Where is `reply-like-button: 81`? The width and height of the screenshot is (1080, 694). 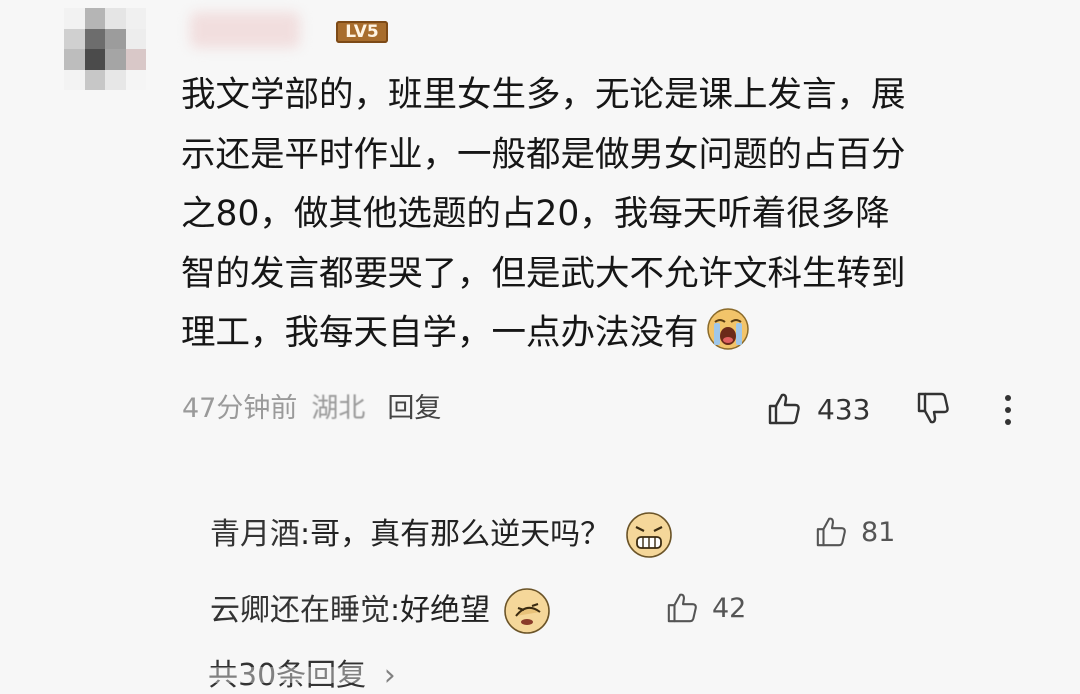 reply-like-button: 81 is located at coordinates (855, 532).